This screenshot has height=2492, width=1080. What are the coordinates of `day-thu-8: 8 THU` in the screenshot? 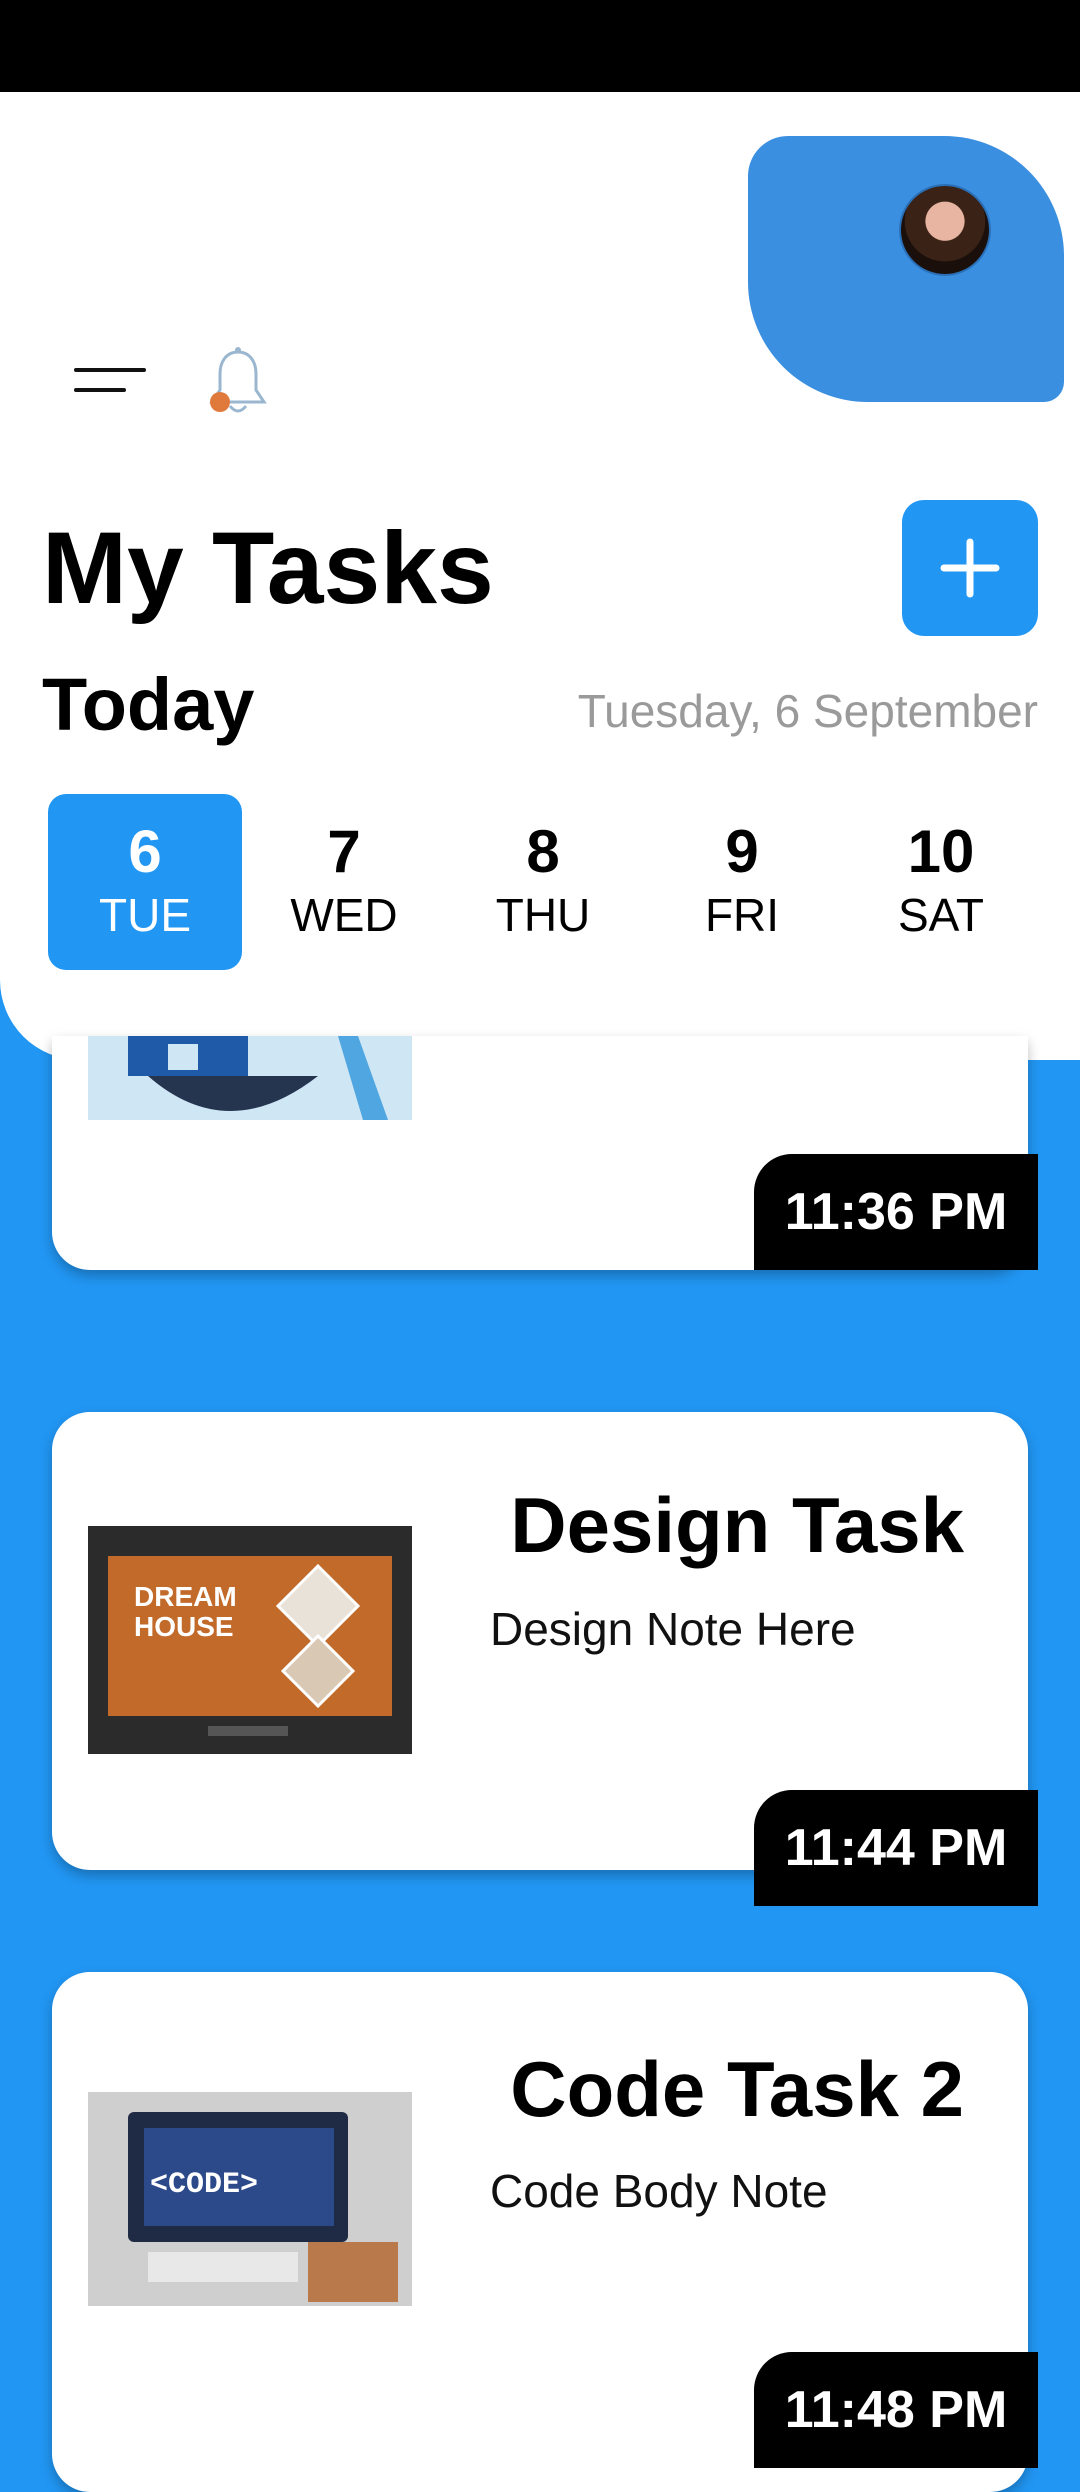 It's located at (543, 882).